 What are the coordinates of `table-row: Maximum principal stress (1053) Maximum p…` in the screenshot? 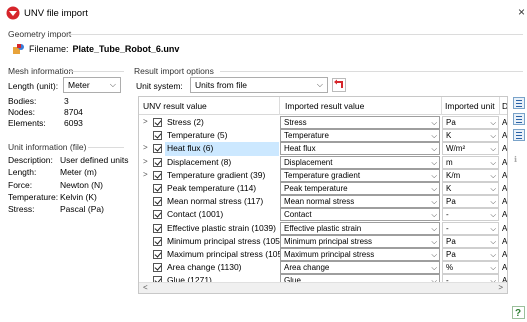 It's located at (323, 255).